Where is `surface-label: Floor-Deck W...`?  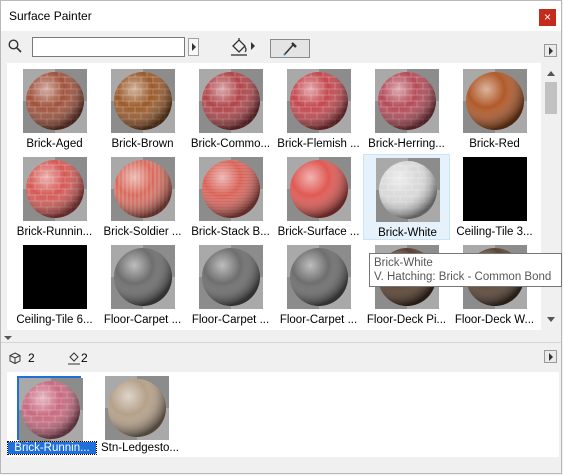
surface-label: Floor-Deck W... is located at coordinates (494, 320).